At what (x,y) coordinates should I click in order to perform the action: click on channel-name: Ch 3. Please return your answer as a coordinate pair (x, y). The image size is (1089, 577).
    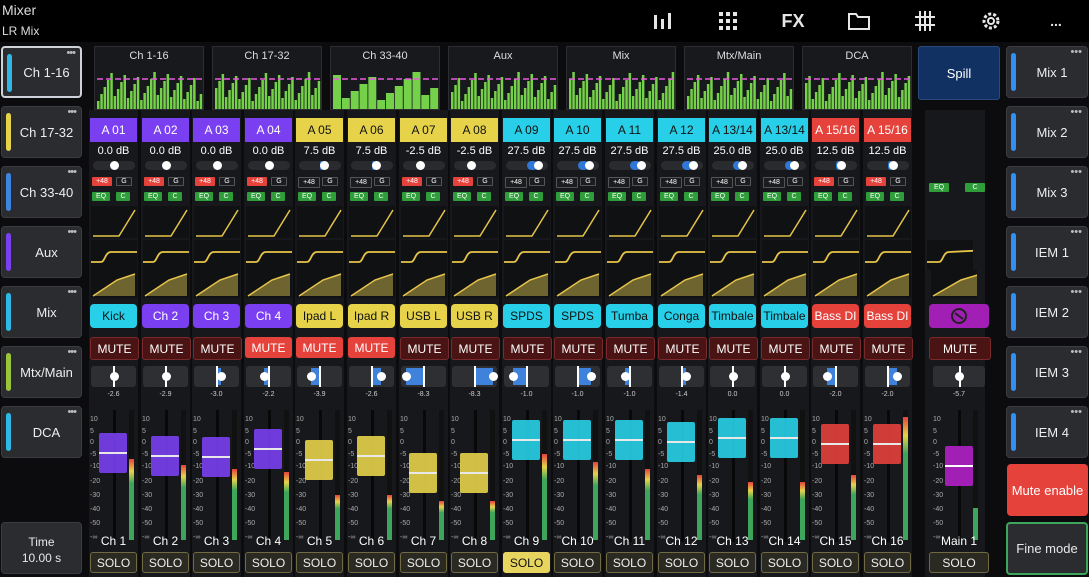
    Looking at the image, I should click on (216, 316).